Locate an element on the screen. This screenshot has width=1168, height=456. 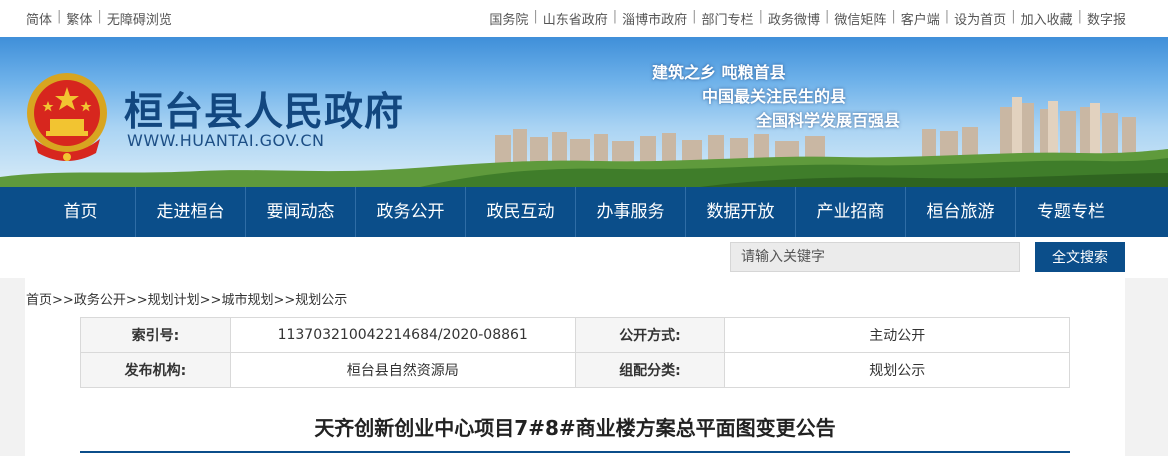
nav-gov-affairs: 政务公开 is located at coordinates (411, 212).